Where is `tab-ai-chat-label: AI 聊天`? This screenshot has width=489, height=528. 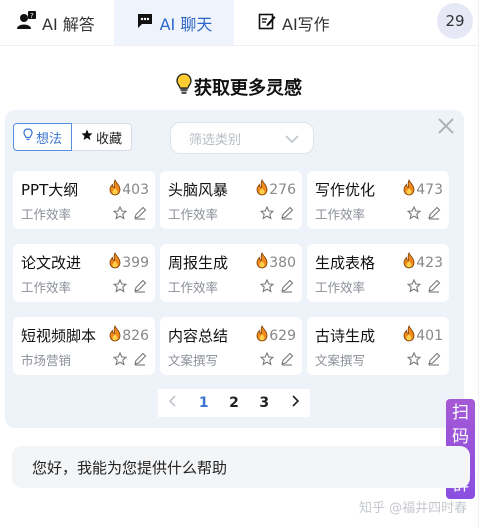 tab-ai-chat-label: AI 聊天 is located at coordinates (186, 24).